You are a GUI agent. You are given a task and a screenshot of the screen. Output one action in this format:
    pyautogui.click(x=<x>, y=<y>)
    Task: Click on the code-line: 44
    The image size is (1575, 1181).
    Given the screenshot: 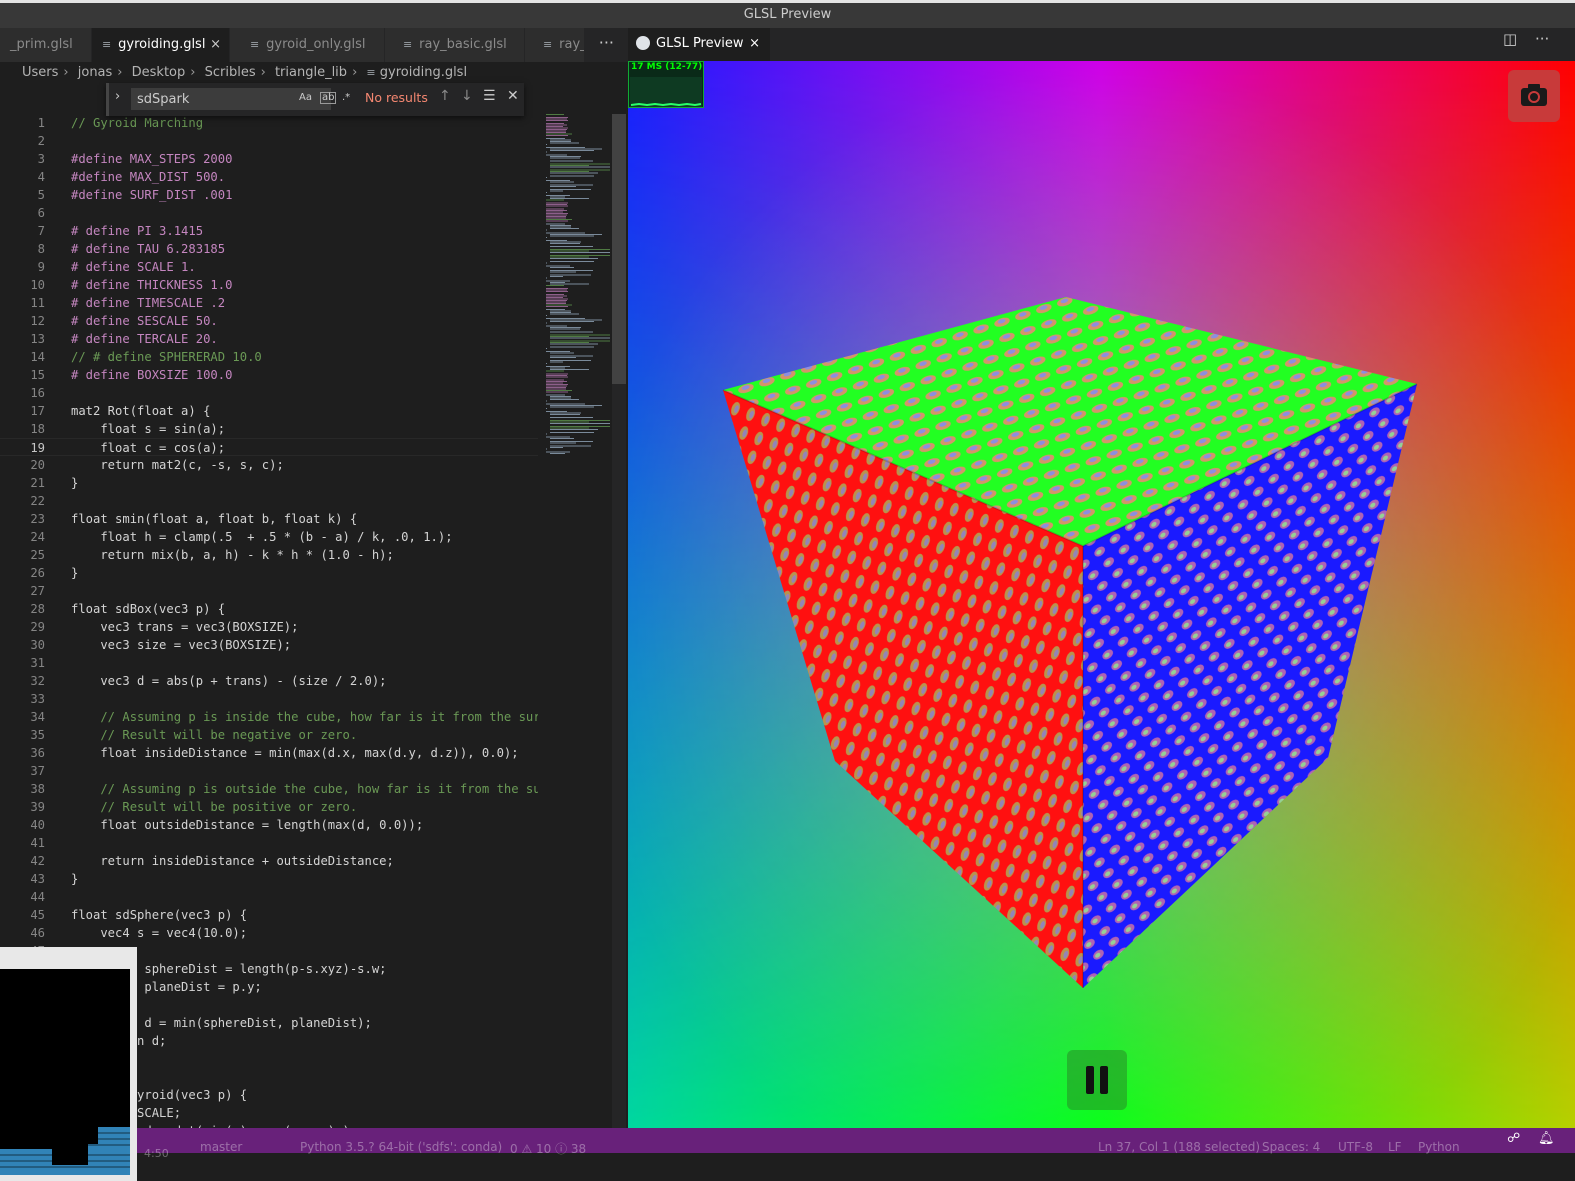 What is the action you would take?
    pyautogui.click(x=269, y=897)
    